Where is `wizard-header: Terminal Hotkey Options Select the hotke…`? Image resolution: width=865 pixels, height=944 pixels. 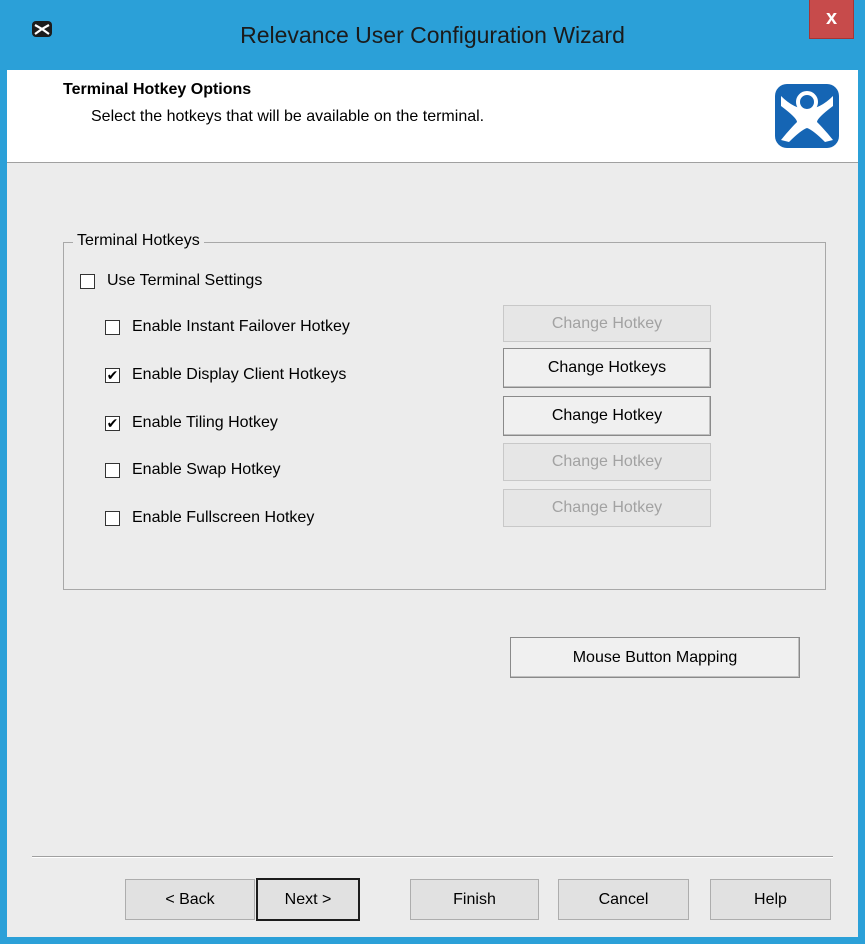
wizard-header: Terminal Hotkey Options Select the hotke… is located at coordinates (432, 116).